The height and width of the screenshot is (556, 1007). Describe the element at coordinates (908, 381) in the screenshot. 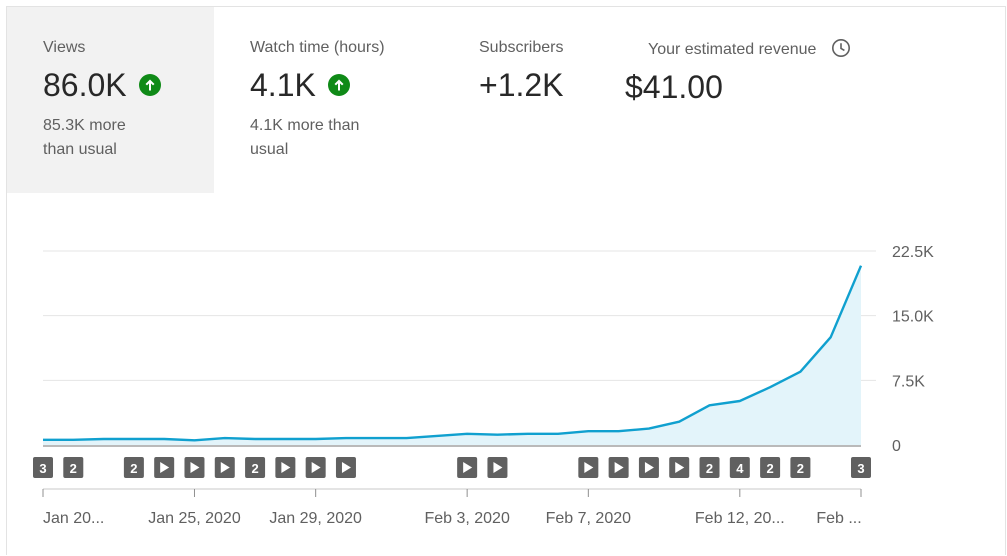

I see `y-tick-label: 7.5K` at that location.